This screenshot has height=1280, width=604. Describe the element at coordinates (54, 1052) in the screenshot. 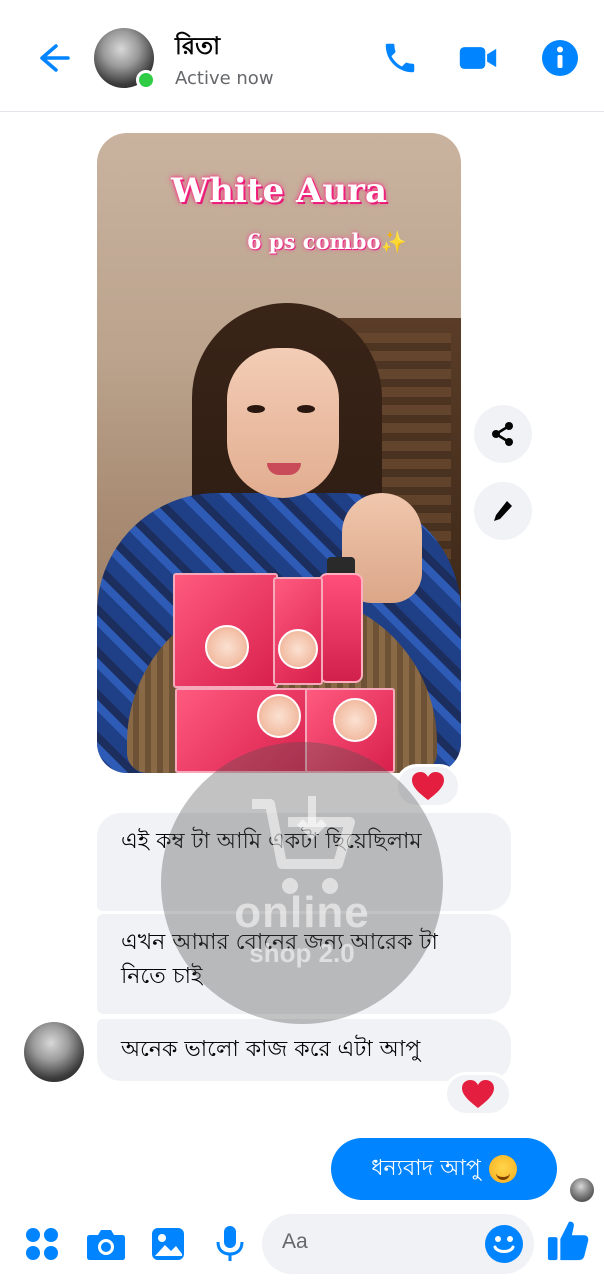

I see `sender-avatar` at that location.